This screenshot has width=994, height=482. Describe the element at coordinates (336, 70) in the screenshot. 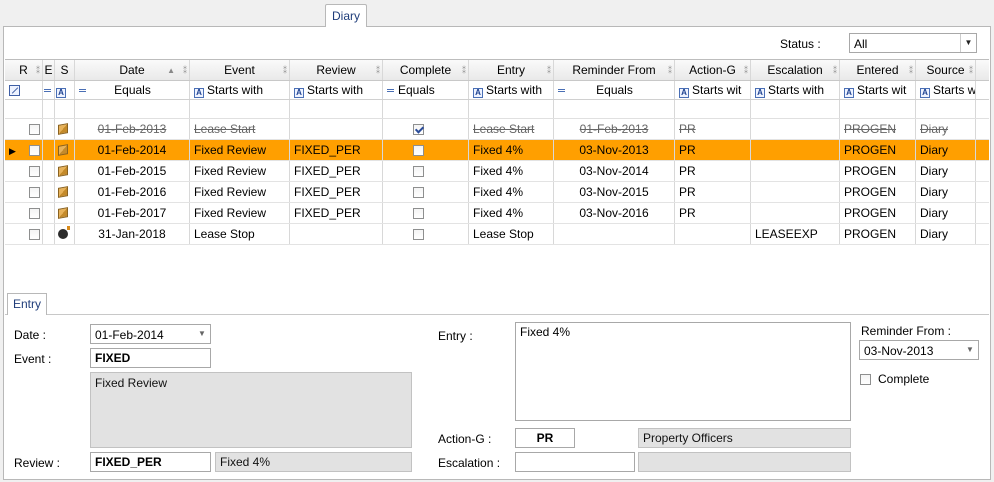

I see `column-header-review: Review ⁑` at that location.